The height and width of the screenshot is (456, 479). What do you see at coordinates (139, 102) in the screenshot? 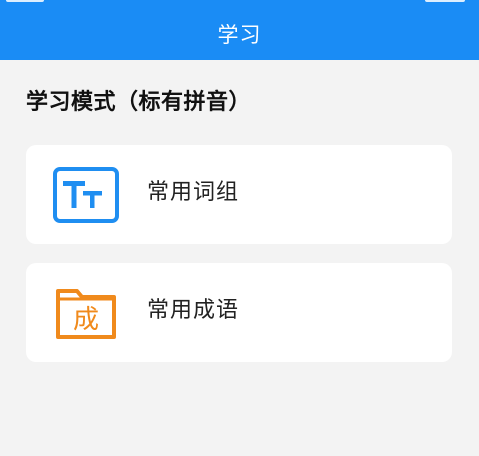
I see `section-title: 学习模式（标有拼音）` at bounding box center [139, 102].